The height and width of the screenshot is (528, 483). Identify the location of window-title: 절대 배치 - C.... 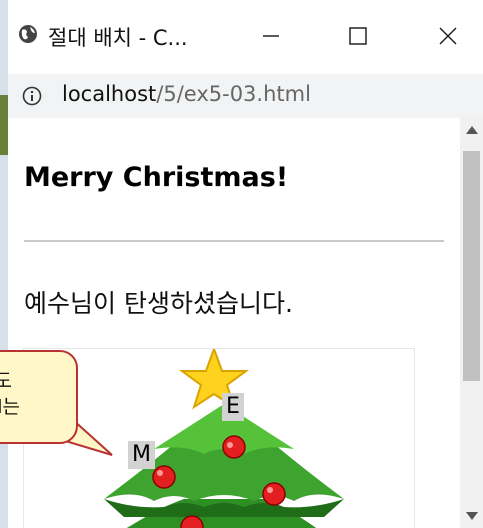
(118, 38).